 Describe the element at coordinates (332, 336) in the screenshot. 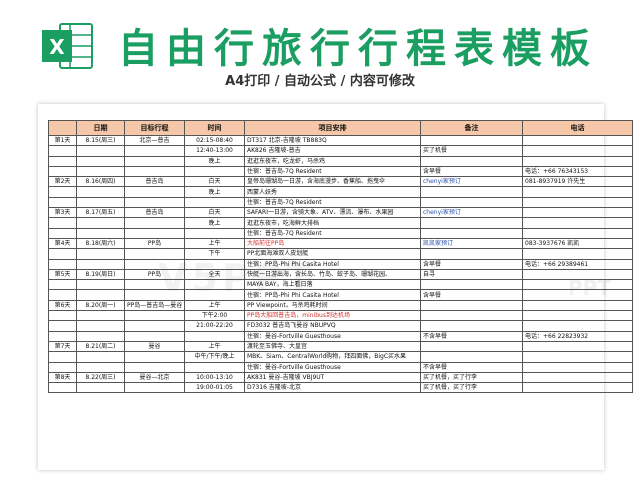

I see `table-cell: 住宿：曼谷-Fortville Guesthouse` at that location.